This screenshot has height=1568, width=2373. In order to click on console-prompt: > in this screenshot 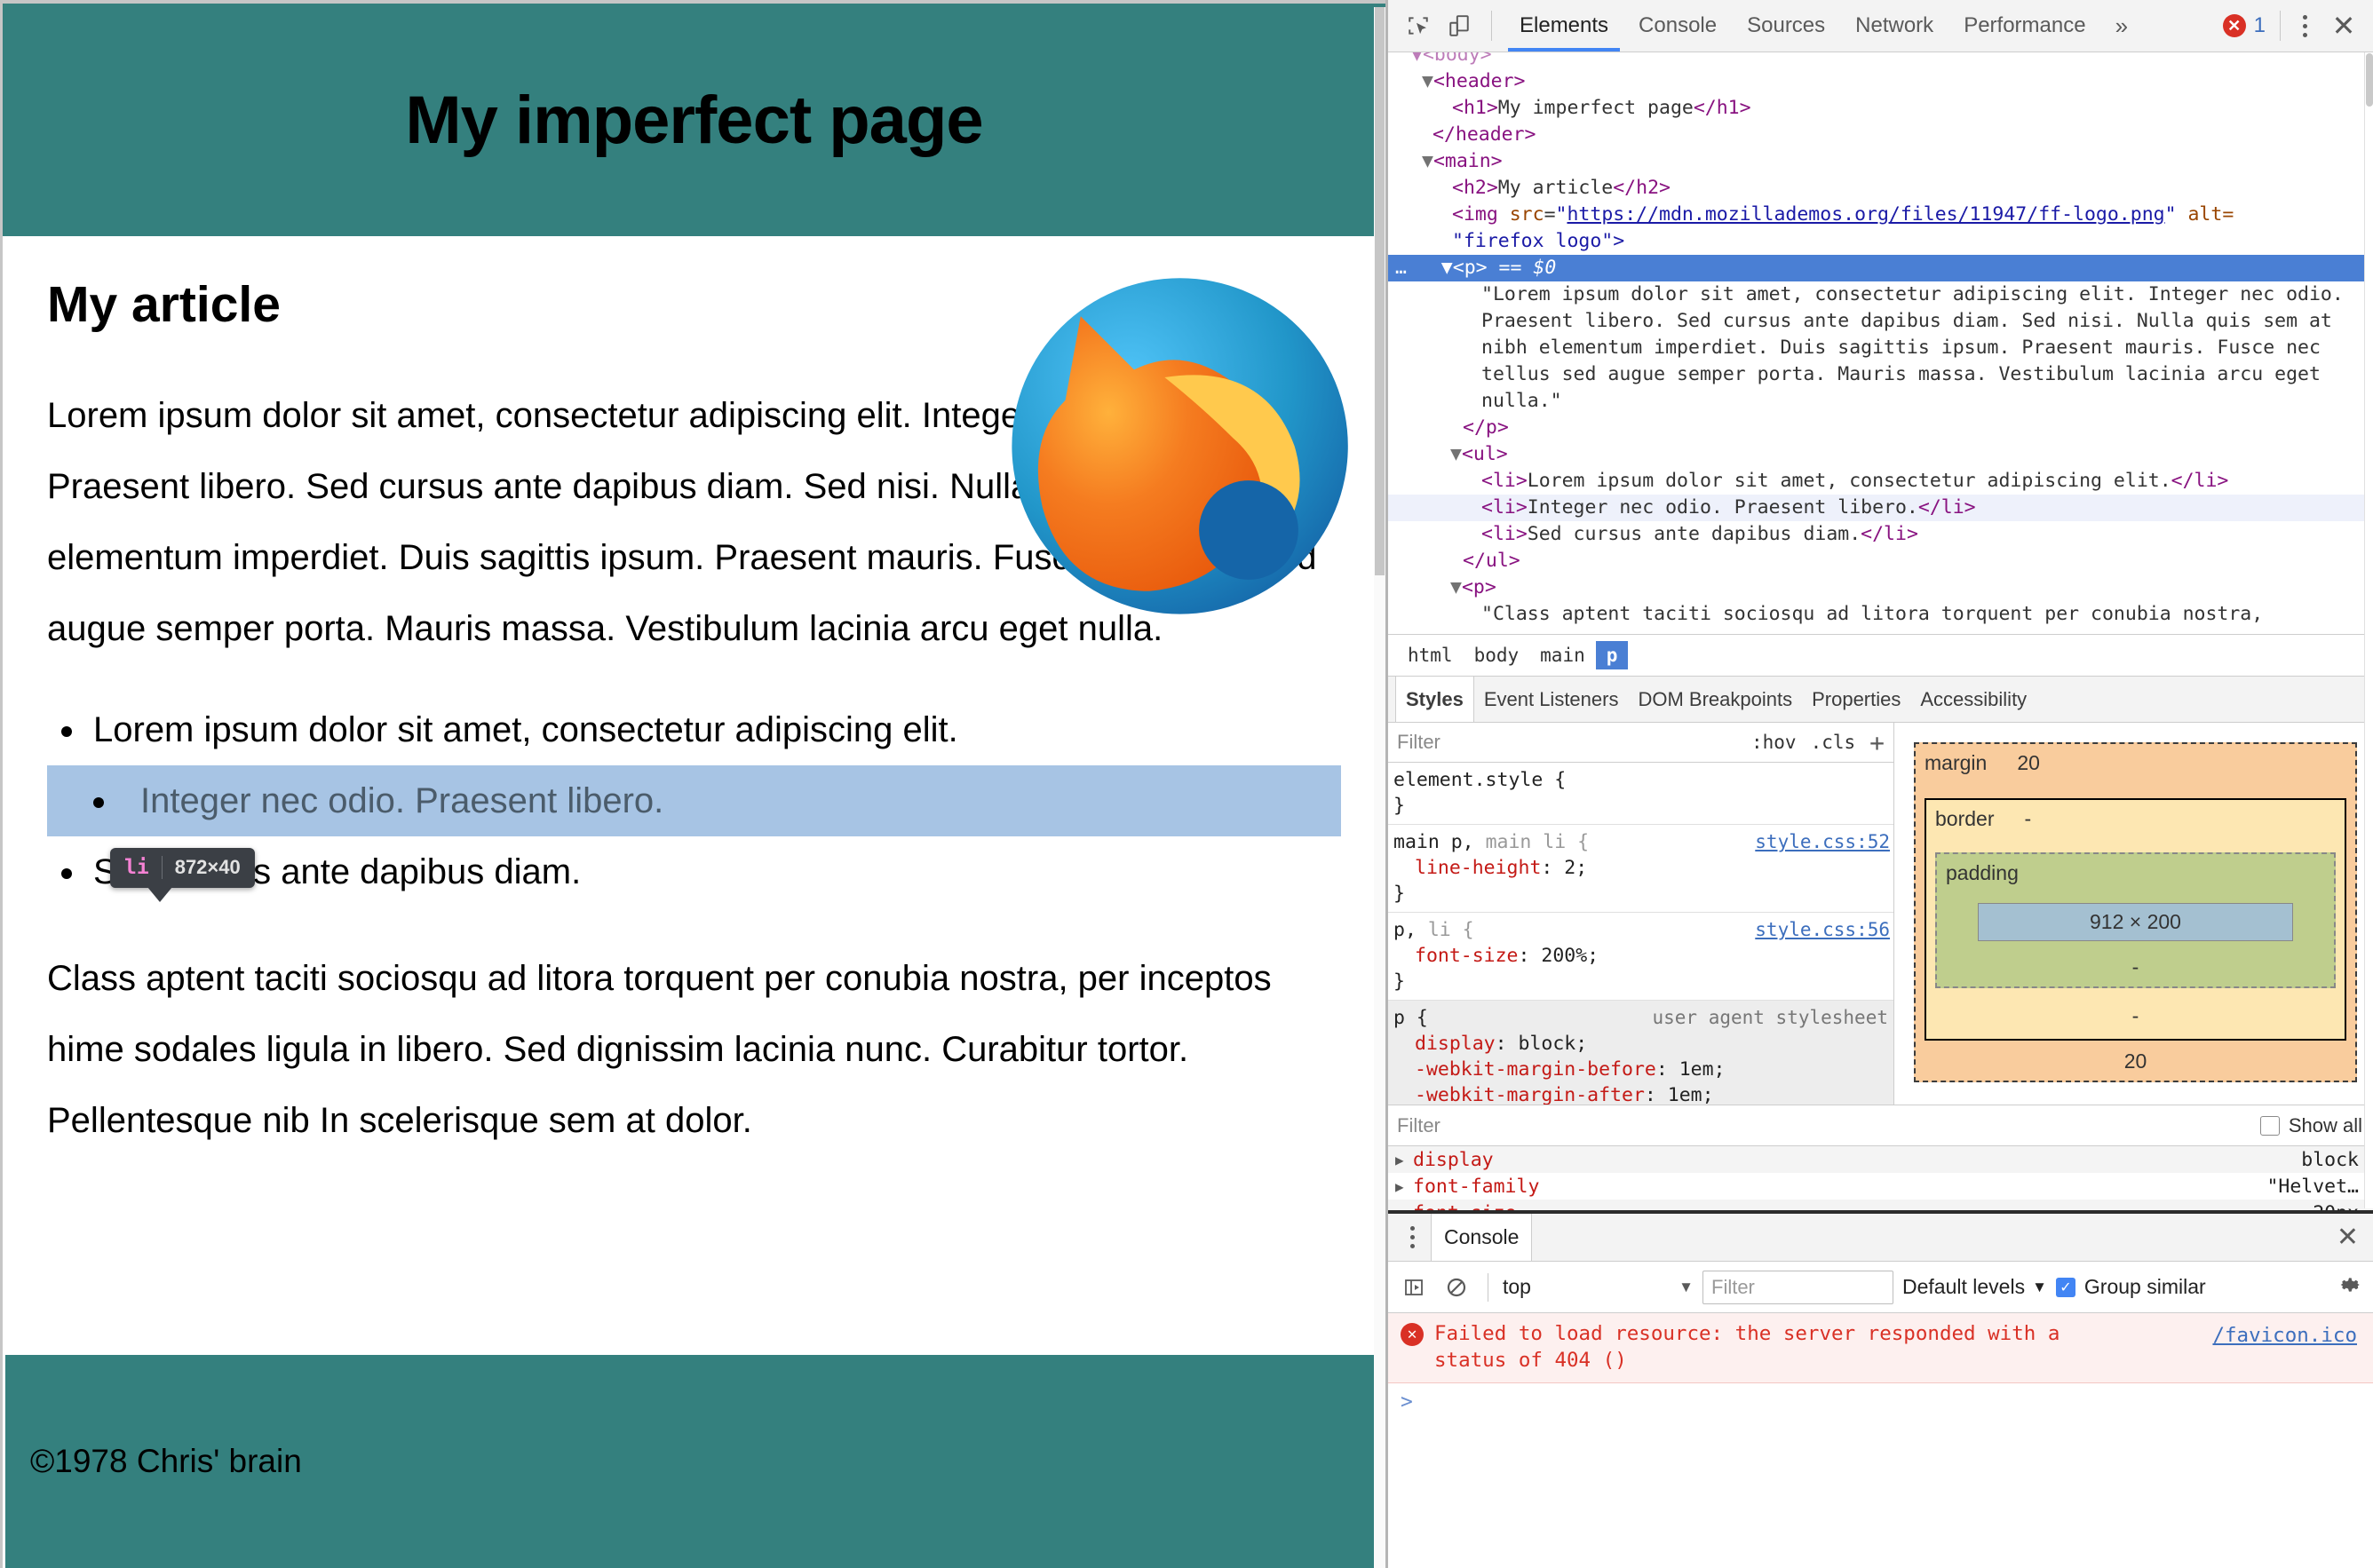, I will do `click(1880, 1402)`.